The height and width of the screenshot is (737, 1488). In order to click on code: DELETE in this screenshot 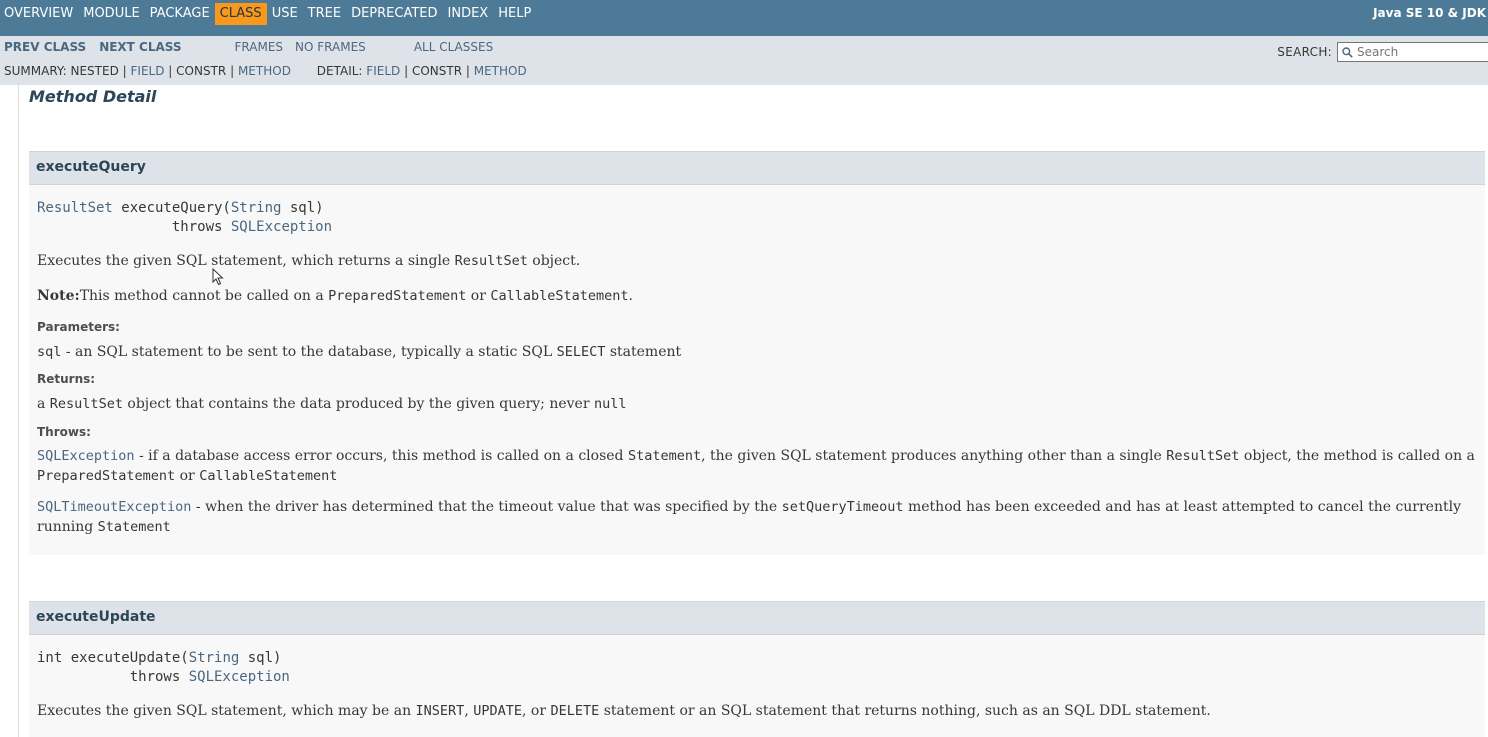, I will do `click(575, 711)`.